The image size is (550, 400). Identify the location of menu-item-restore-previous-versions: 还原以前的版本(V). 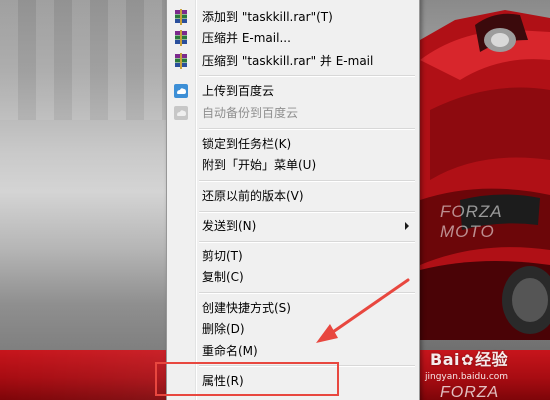
(293, 196).